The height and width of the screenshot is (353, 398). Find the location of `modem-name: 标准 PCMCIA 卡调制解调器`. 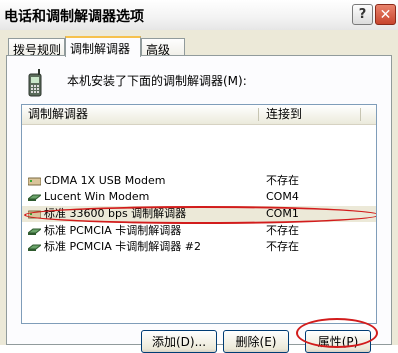

modem-name: 标准 PCMCIA 卡调制解调器 is located at coordinates (113, 230).